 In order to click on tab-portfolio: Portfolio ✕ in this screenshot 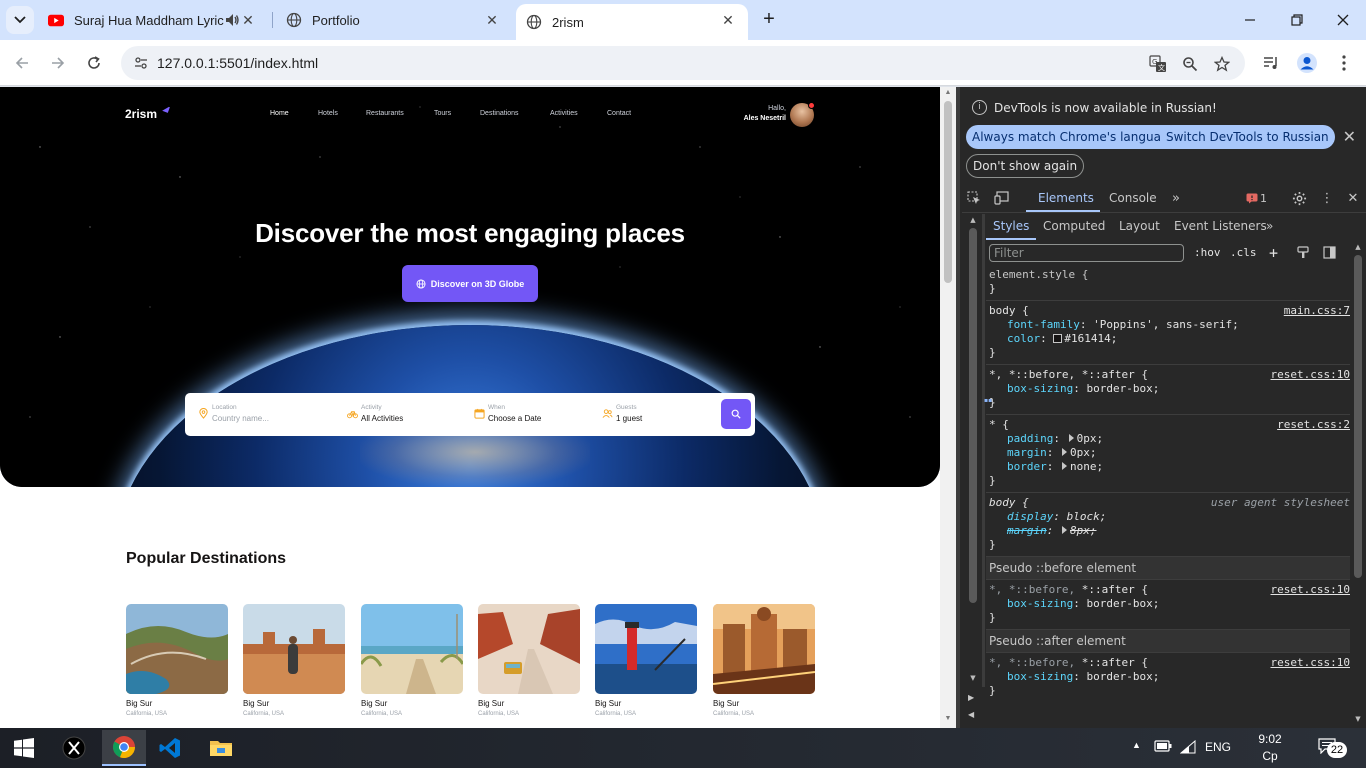, I will do `click(394, 20)`.